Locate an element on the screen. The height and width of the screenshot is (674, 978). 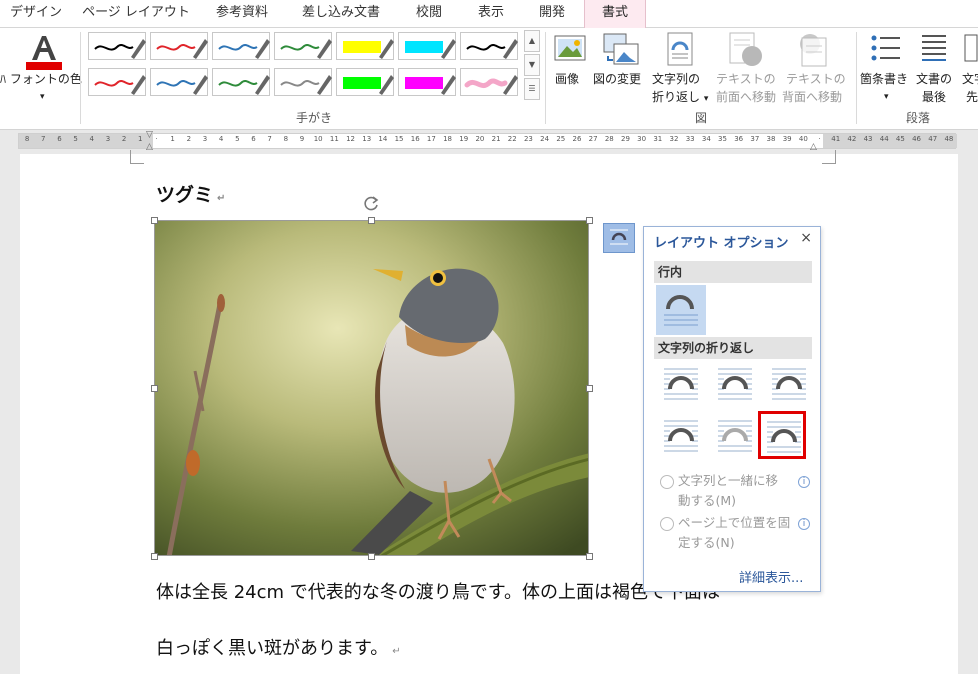
tab-page-layout: ページ レイアウト is located at coordinates (136, 14).